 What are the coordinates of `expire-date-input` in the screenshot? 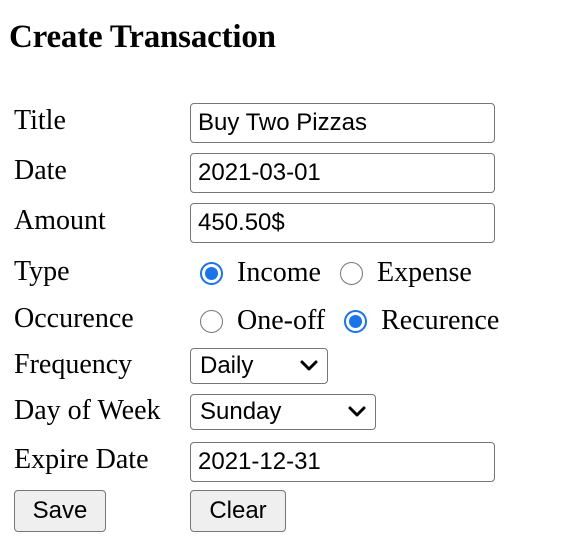 It's located at (342, 462).